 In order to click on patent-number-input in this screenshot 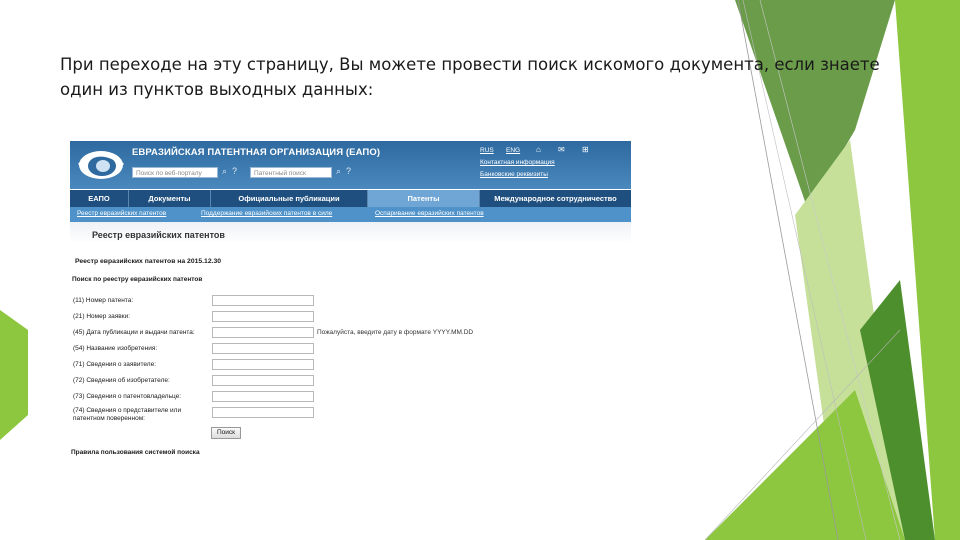, I will do `click(263, 300)`.